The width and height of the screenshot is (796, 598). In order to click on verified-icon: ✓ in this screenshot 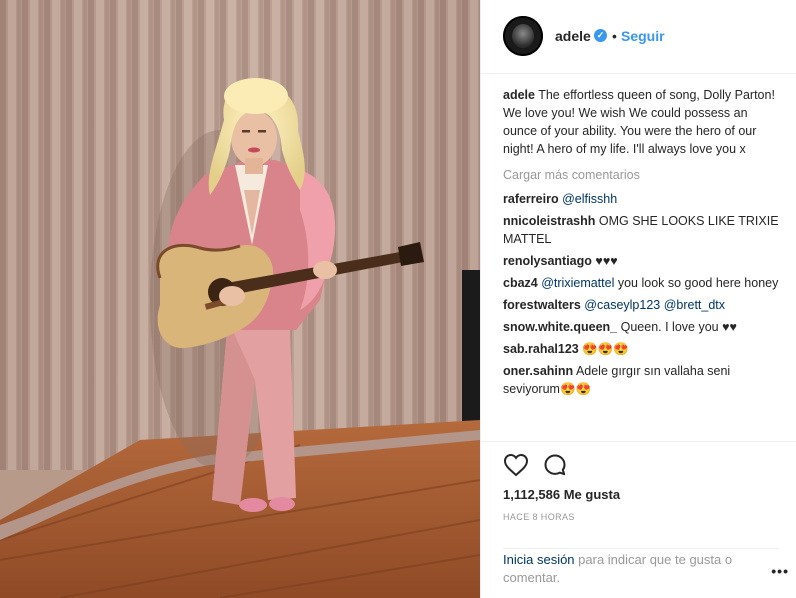, I will do `click(600, 35)`.